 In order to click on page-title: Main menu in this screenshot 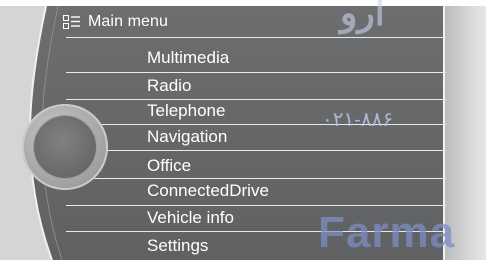, I will do `click(128, 21)`.